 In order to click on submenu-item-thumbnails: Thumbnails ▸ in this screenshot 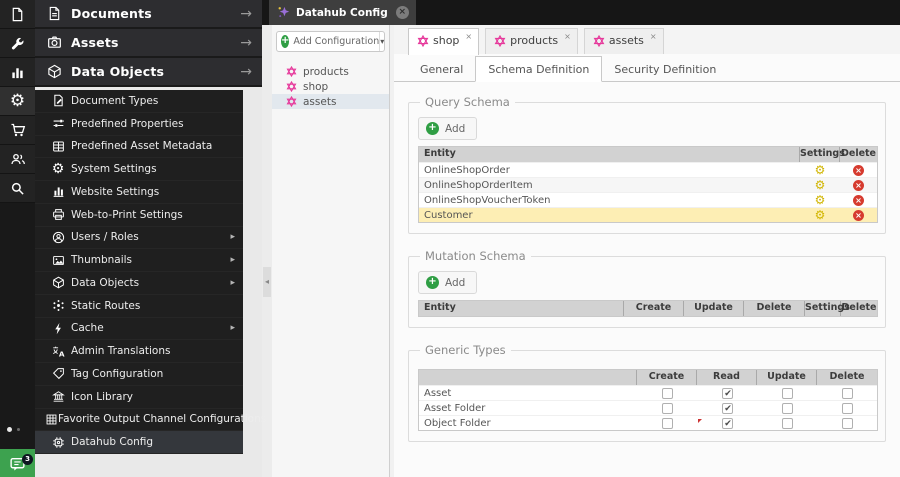, I will do `click(139, 260)`.